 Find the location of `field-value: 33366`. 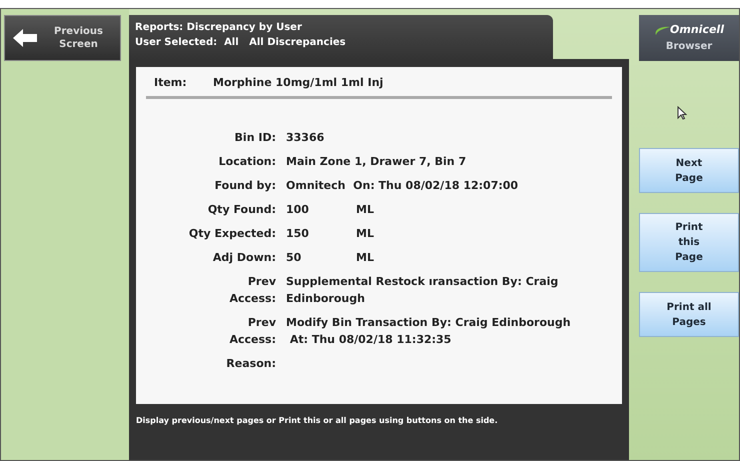

field-value: 33366 is located at coordinates (305, 138).